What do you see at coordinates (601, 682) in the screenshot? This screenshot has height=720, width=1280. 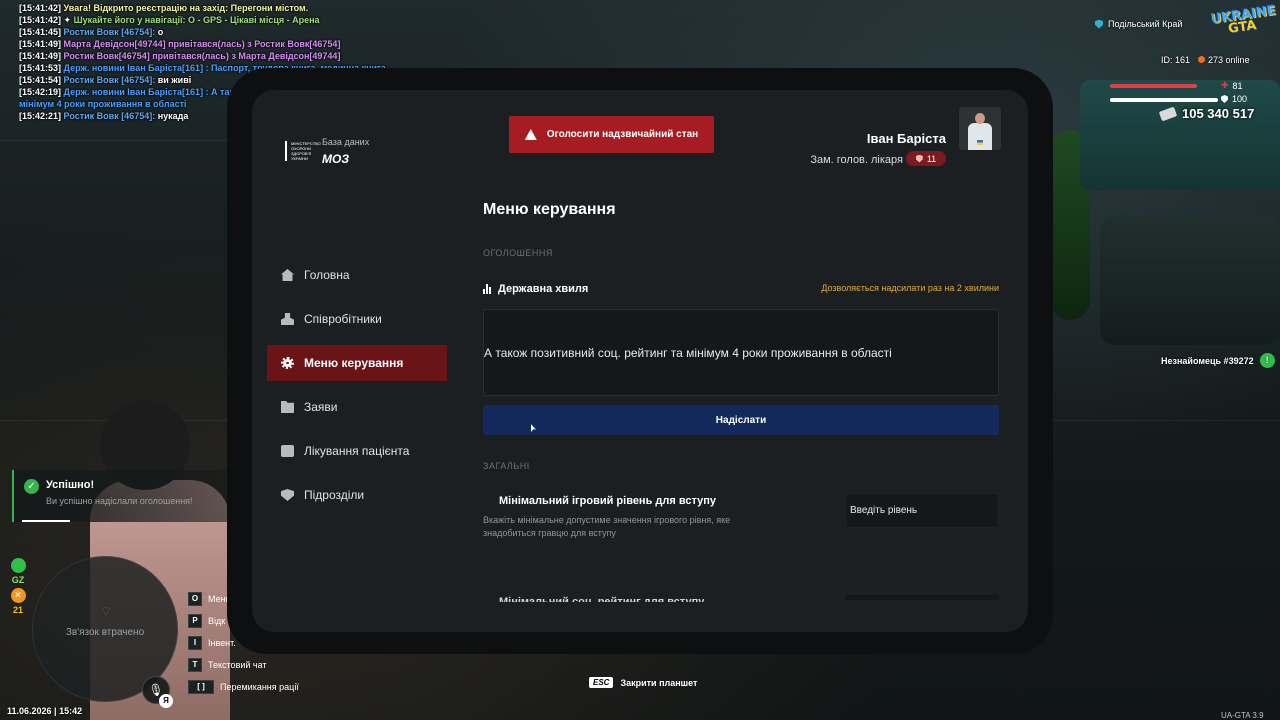 I see `esc-key: ESC` at bounding box center [601, 682].